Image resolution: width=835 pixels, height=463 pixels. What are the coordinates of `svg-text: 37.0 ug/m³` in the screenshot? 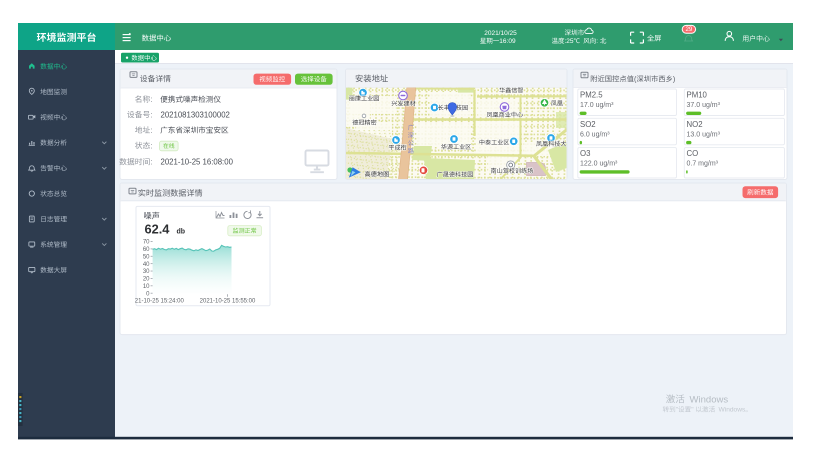 It's located at (704, 105).